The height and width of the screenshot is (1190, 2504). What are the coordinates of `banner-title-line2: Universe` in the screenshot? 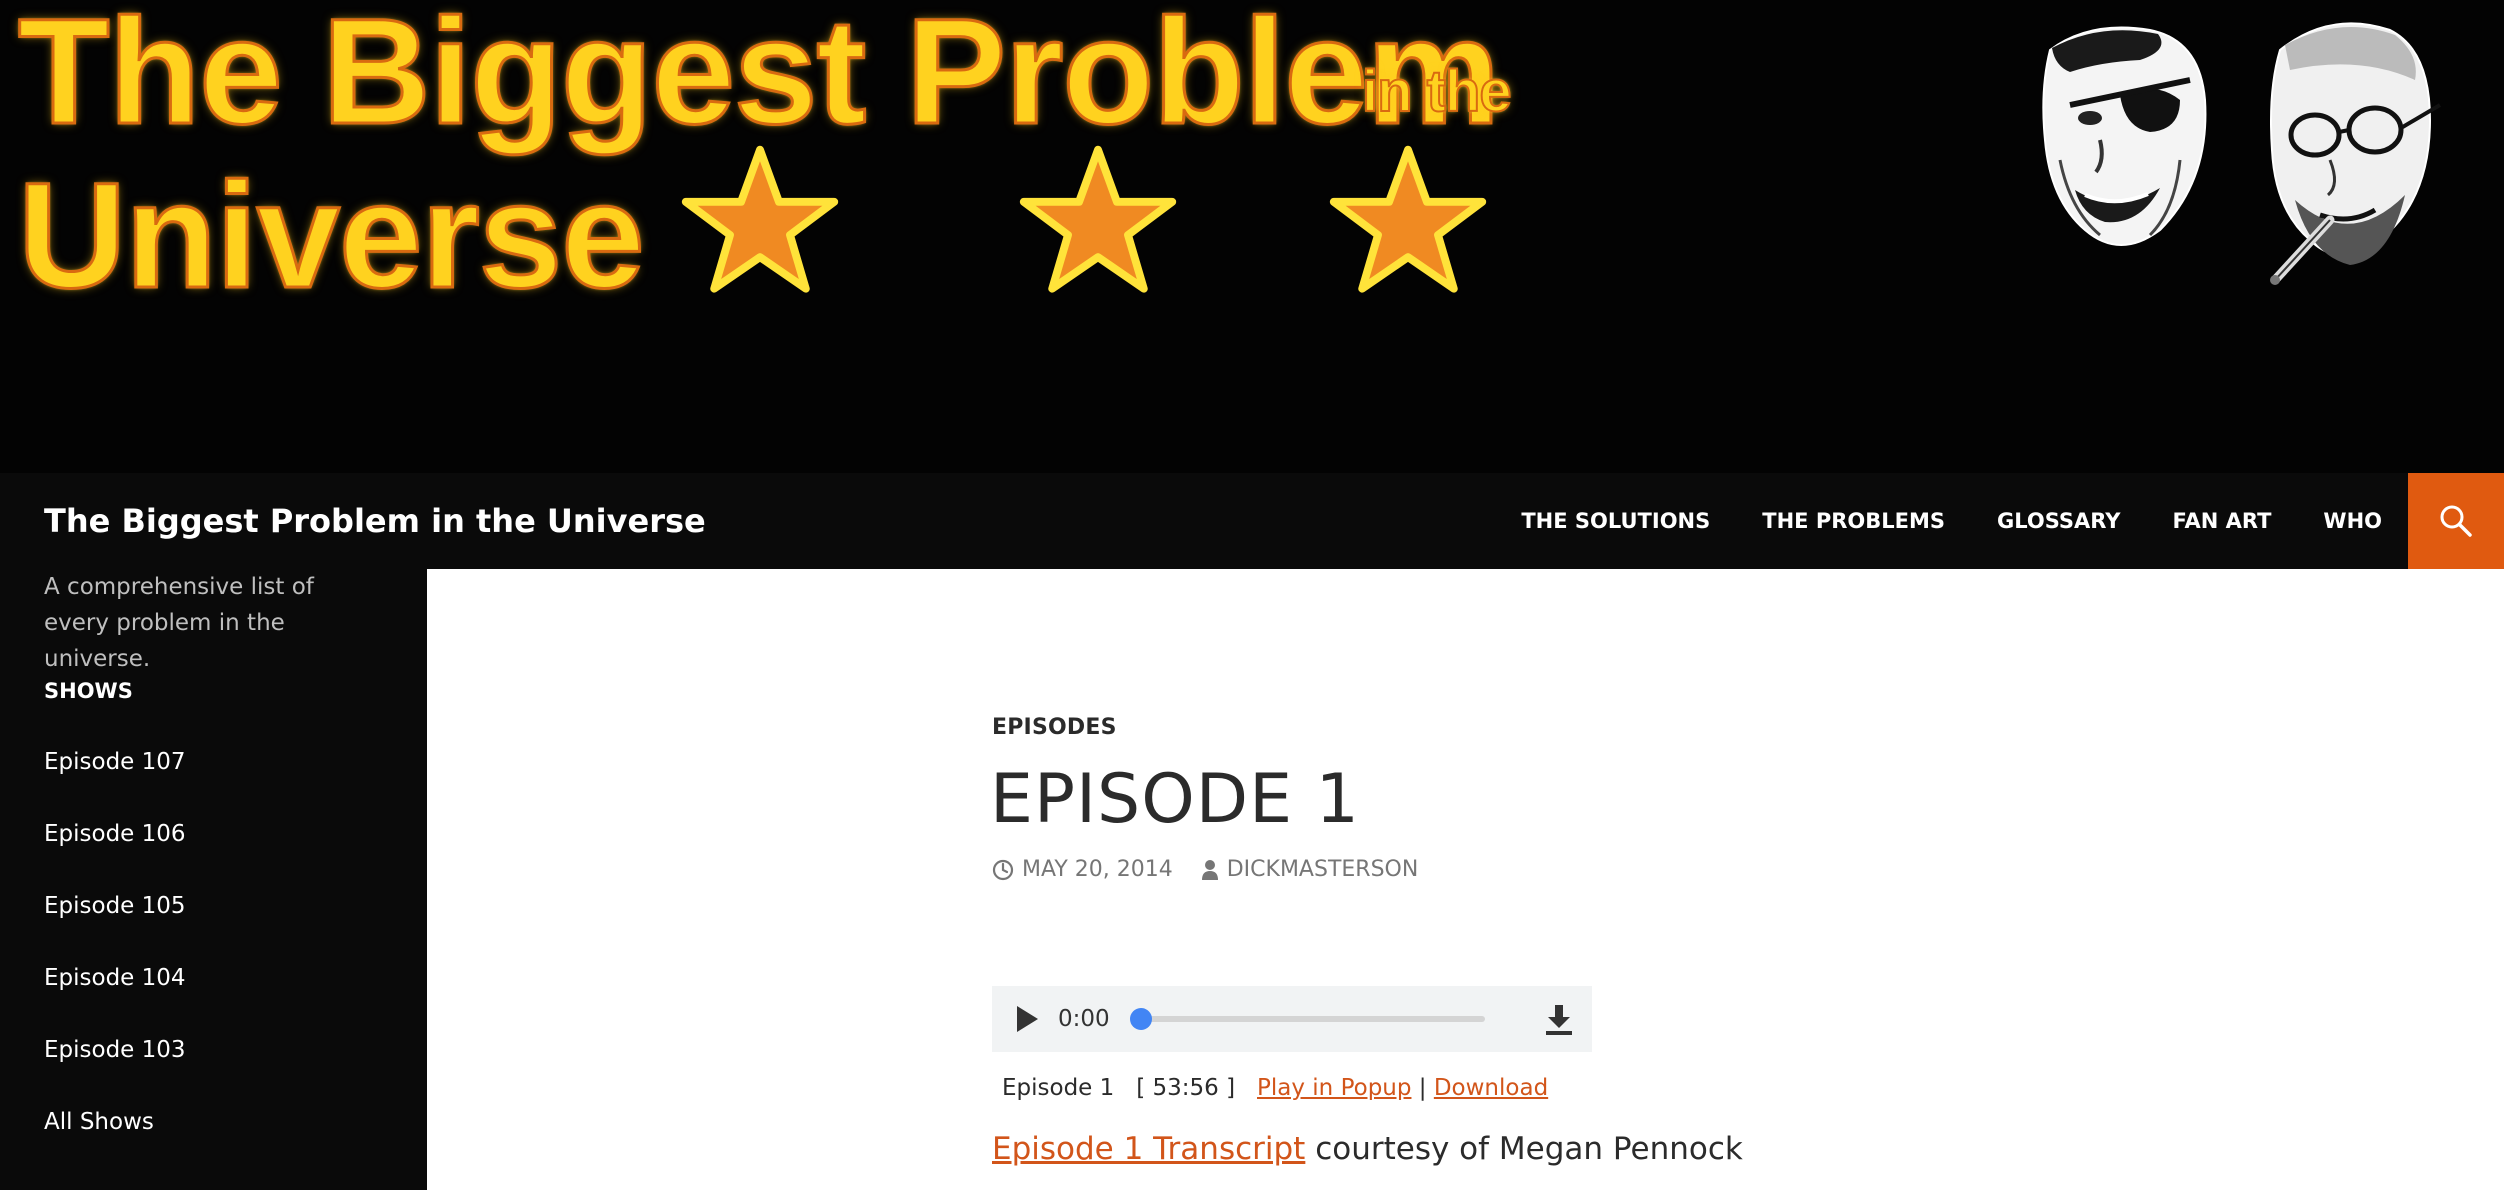 It's located at (332, 235).